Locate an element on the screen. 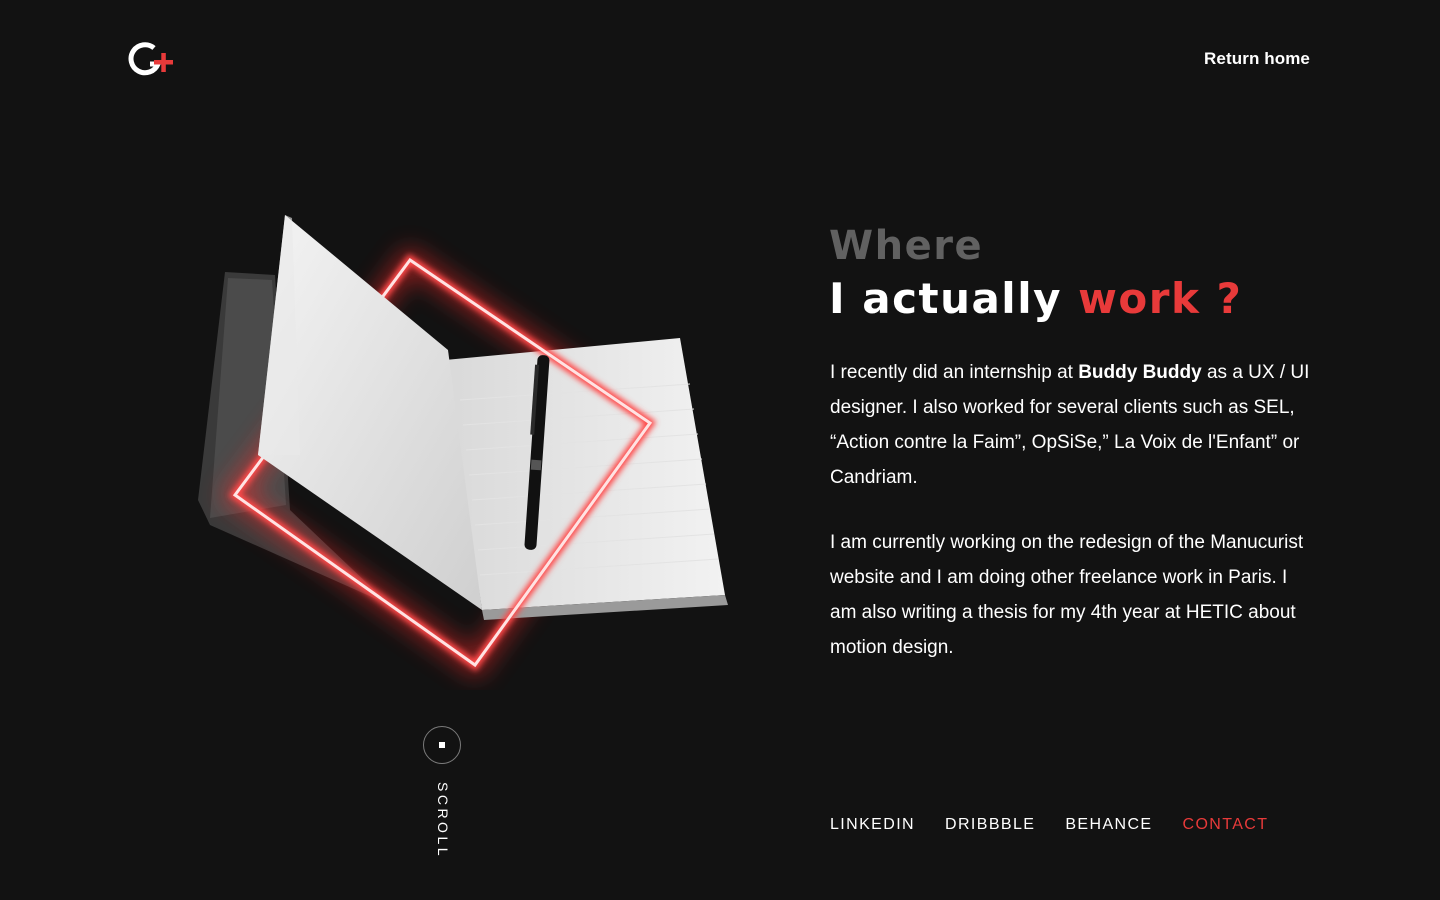 The image size is (1440, 900). title-line-where: Where is located at coordinates (906, 246).